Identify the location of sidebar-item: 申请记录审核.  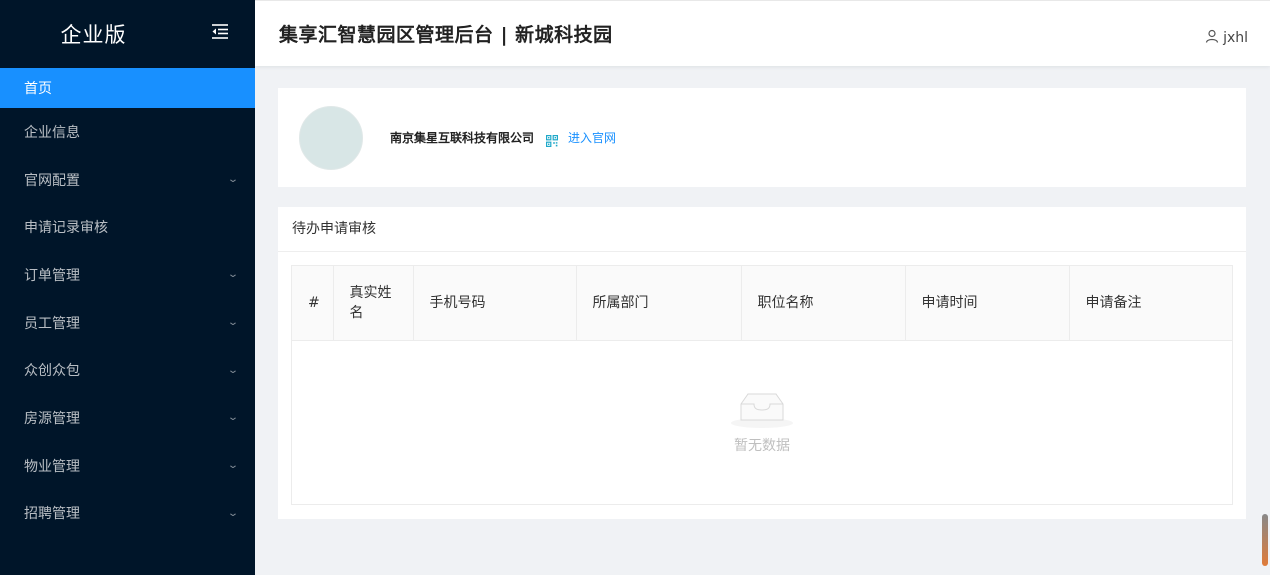
(127, 227).